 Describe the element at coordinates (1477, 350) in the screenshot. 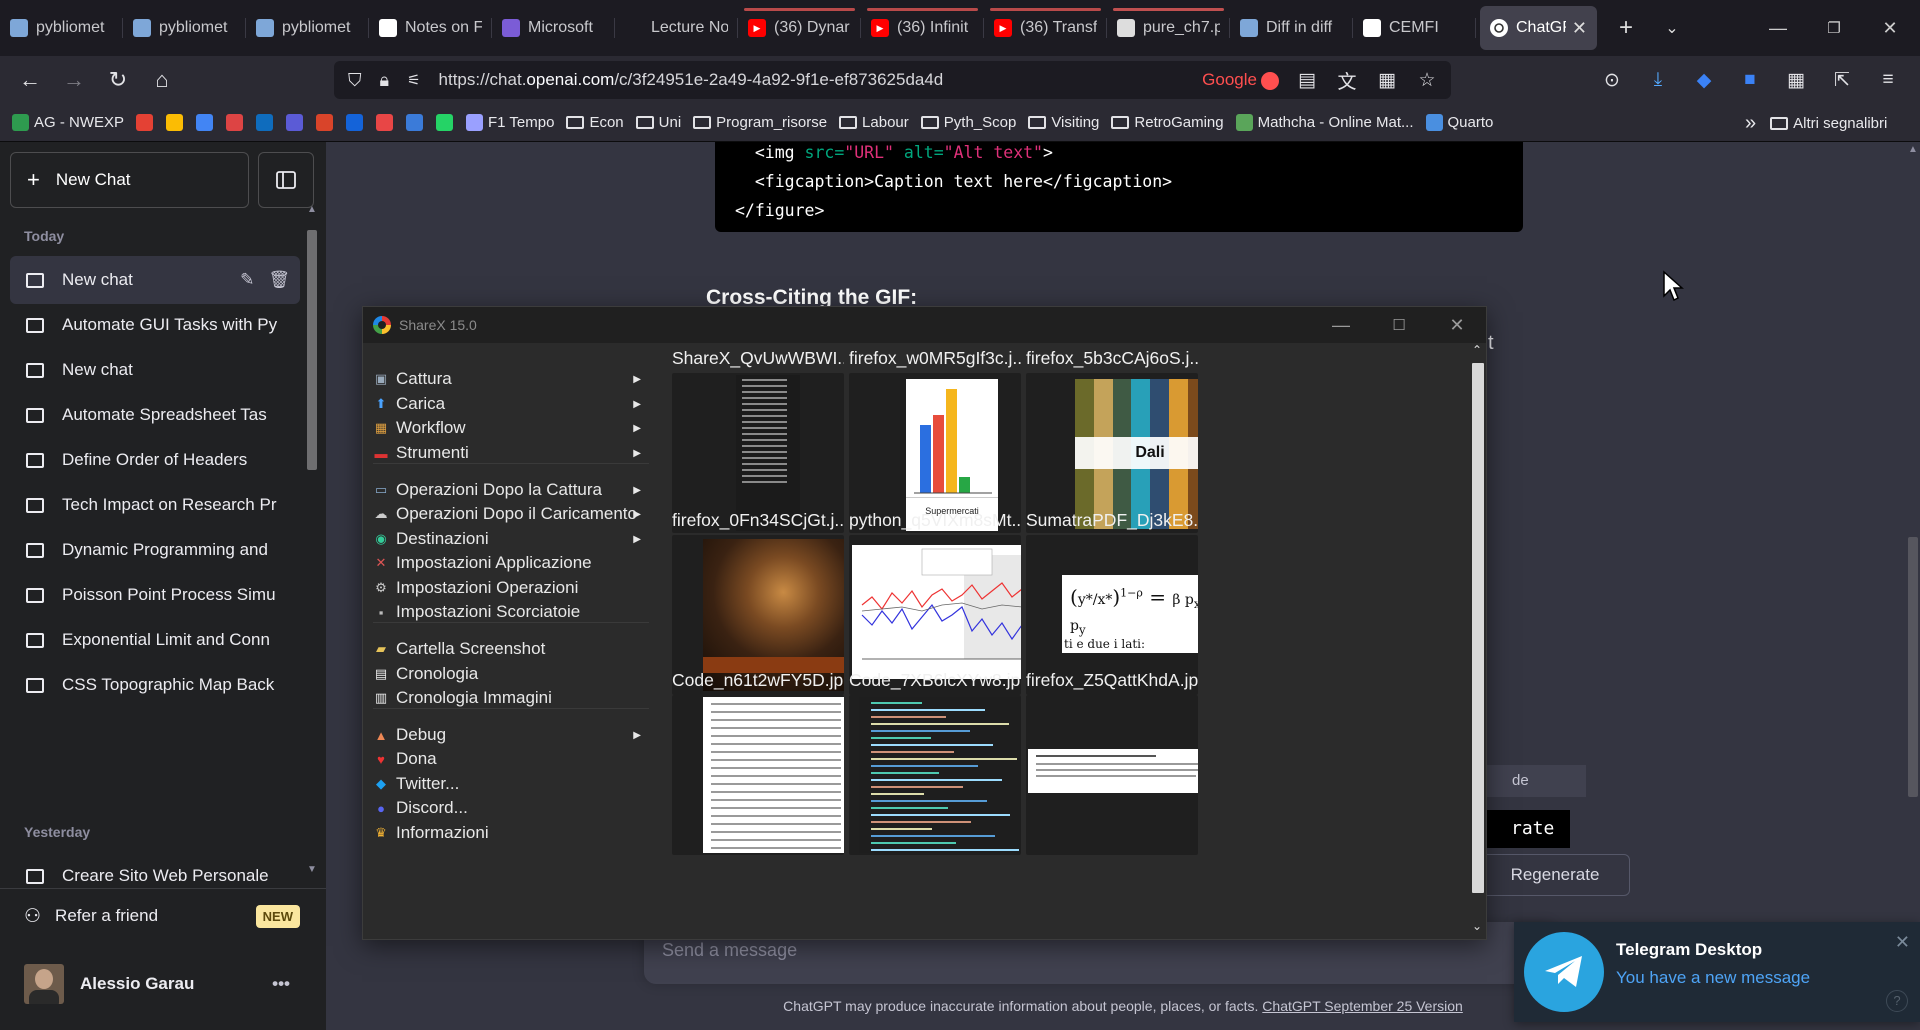

I see `scroll-up-icon: ⌃` at that location.